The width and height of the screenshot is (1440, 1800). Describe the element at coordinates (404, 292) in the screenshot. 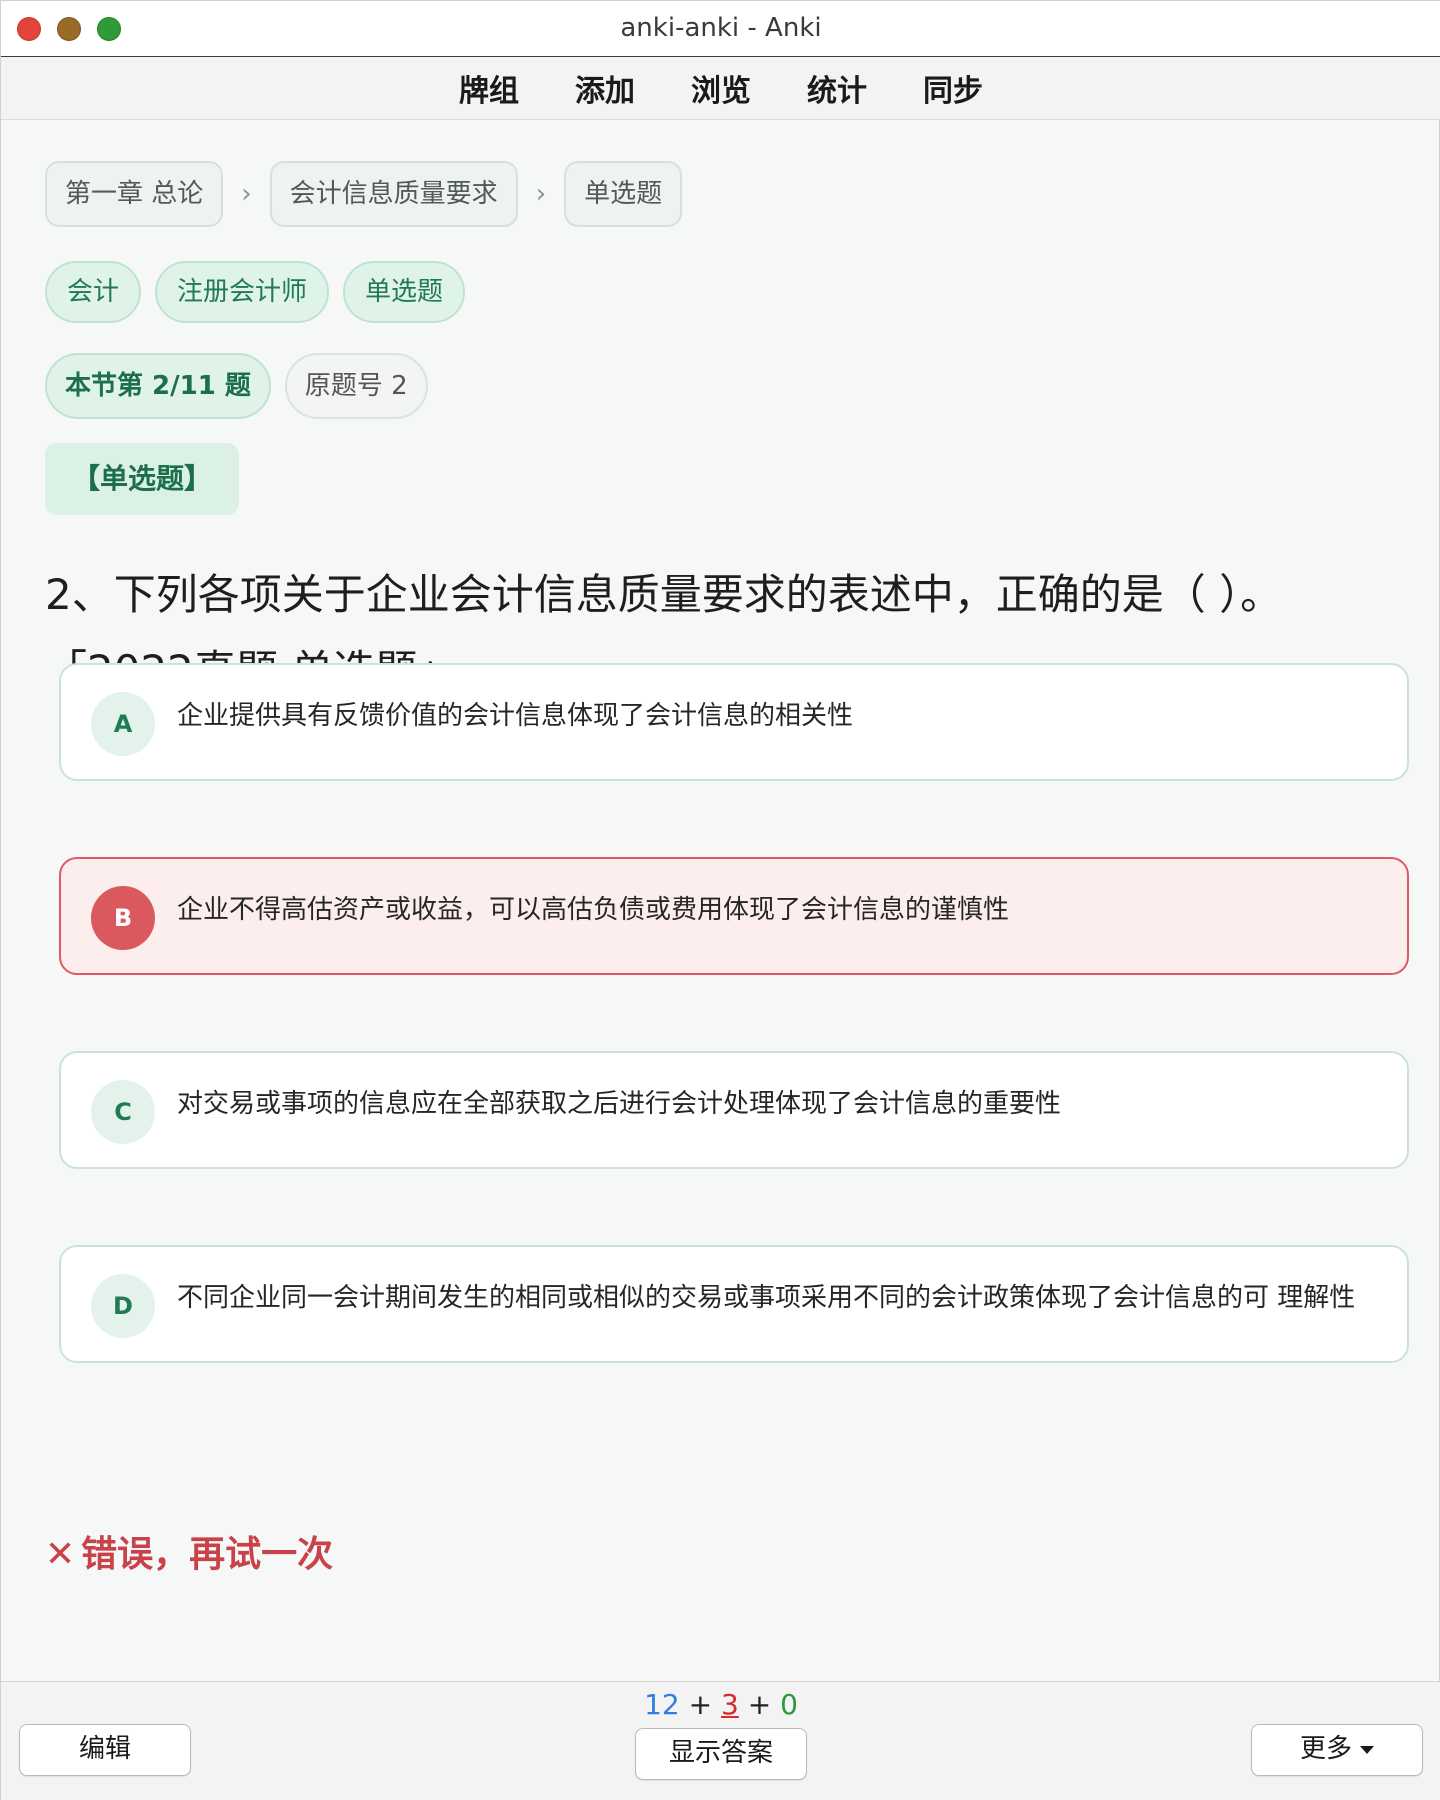

I see `tag-single-choice: 单选题` at that location.